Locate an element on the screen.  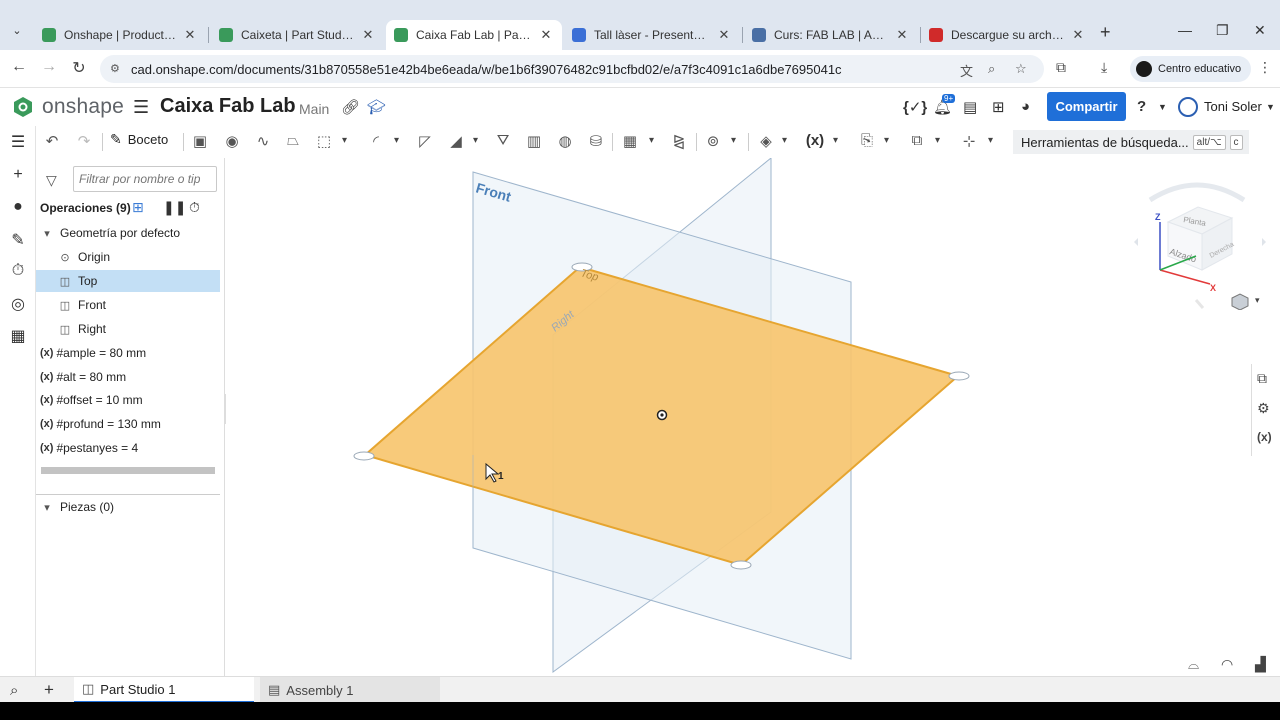
browser-menu-icon: ⋮ is located at coordinates (1265, 67).